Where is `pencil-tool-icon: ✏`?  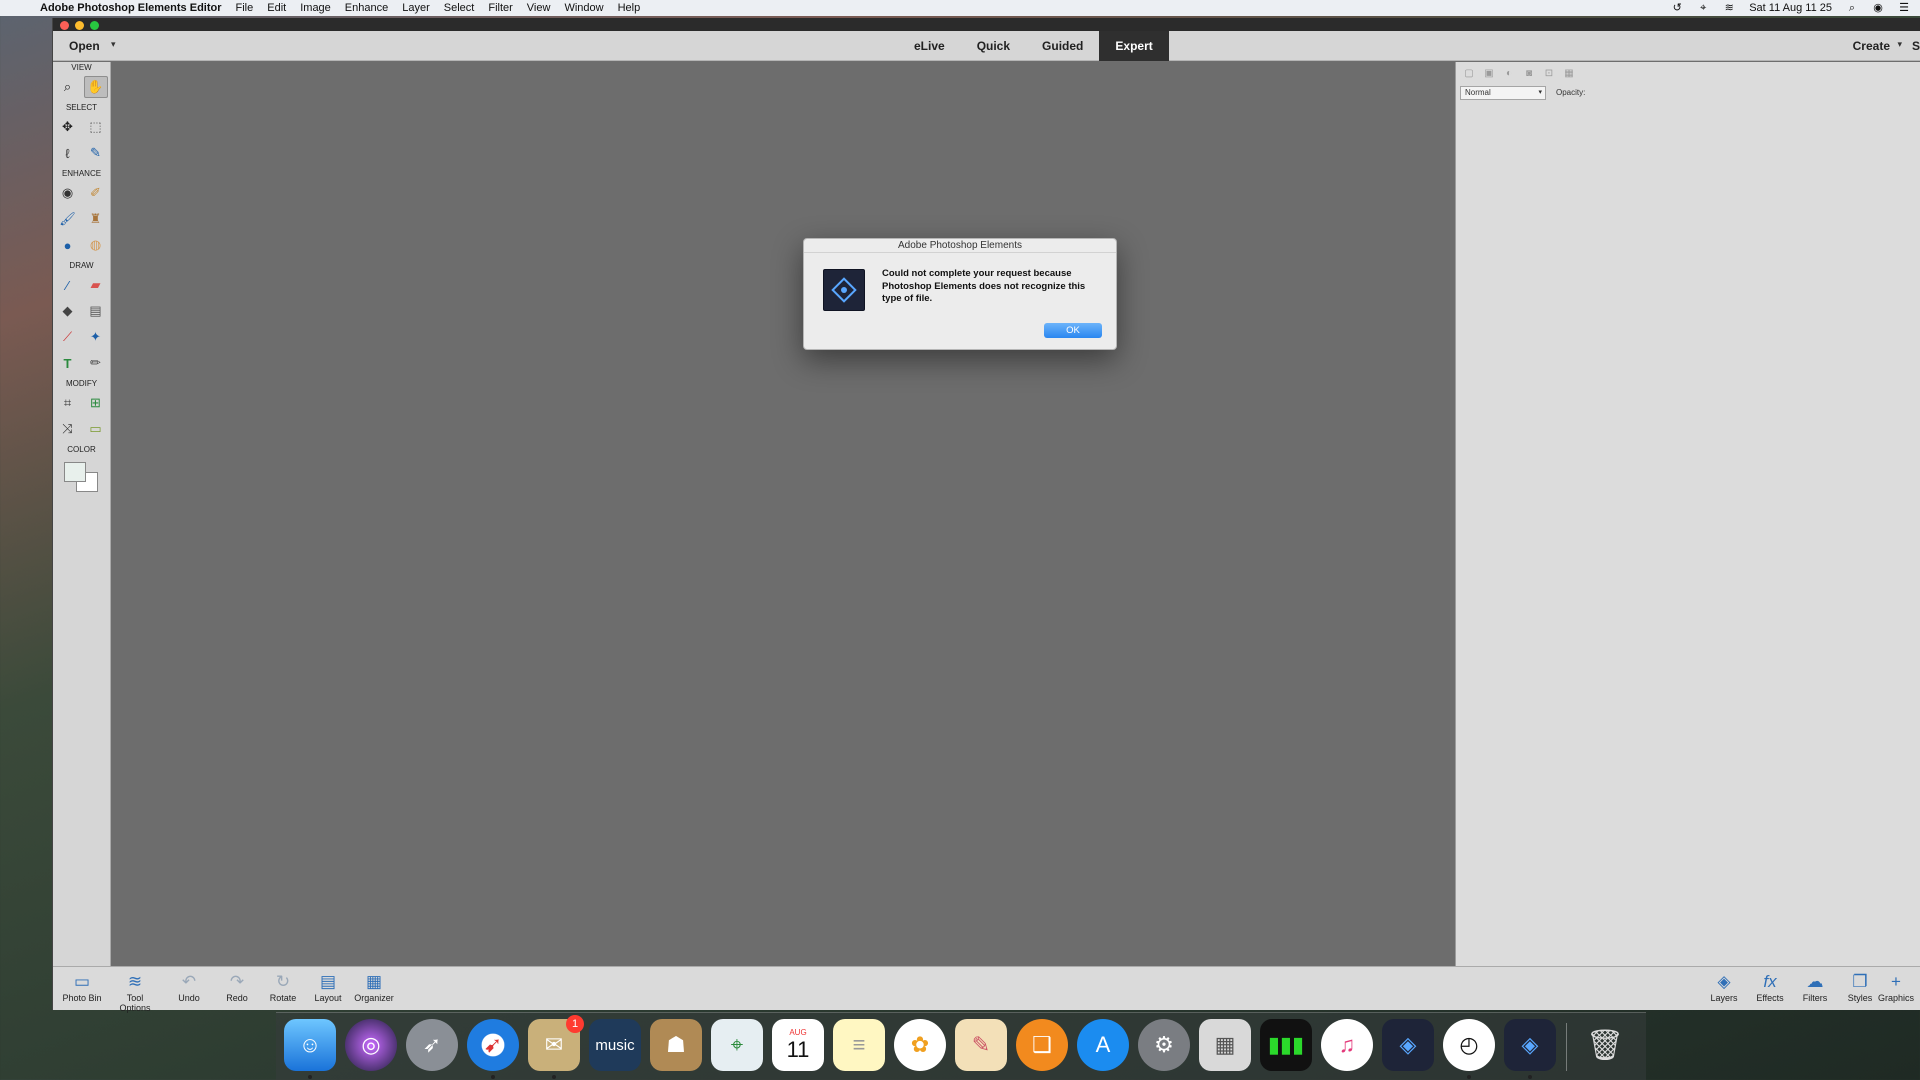 pencil-tool-icon: ✏ is located at coordinates (96, 363).